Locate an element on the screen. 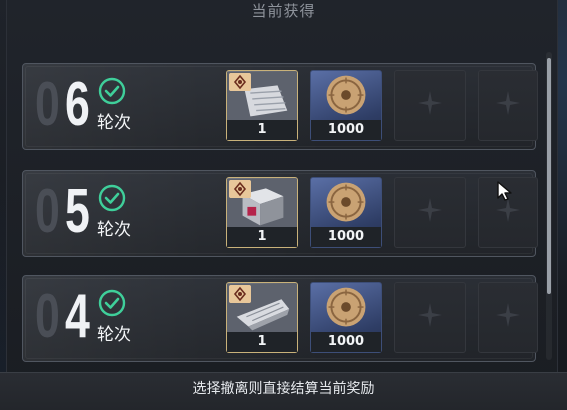 This screenshot has height=410, width=567. footer-hint-text: 选择撤离则直接结算当前奖励 is located at coordinates (283, 389).